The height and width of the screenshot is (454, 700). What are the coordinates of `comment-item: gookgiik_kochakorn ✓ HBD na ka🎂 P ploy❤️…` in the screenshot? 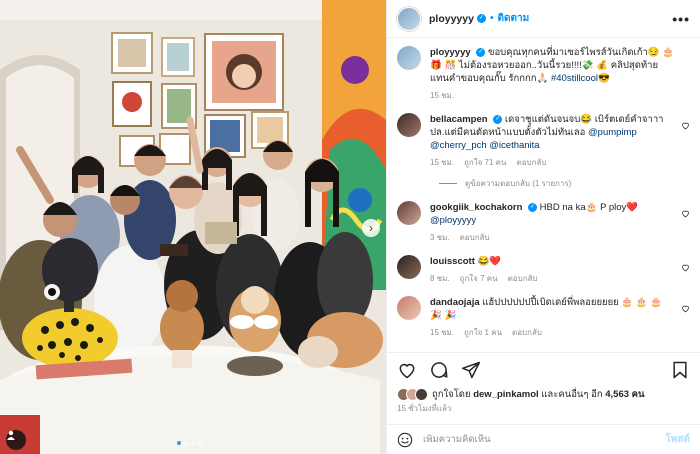 It's located at (543, 222).